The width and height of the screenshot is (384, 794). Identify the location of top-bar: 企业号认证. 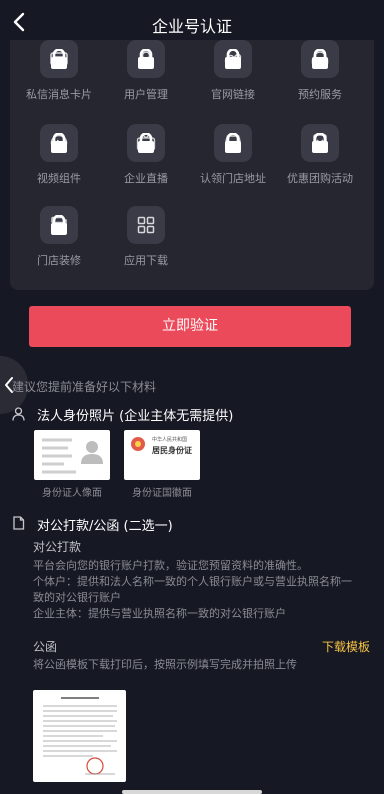
(192, 22).